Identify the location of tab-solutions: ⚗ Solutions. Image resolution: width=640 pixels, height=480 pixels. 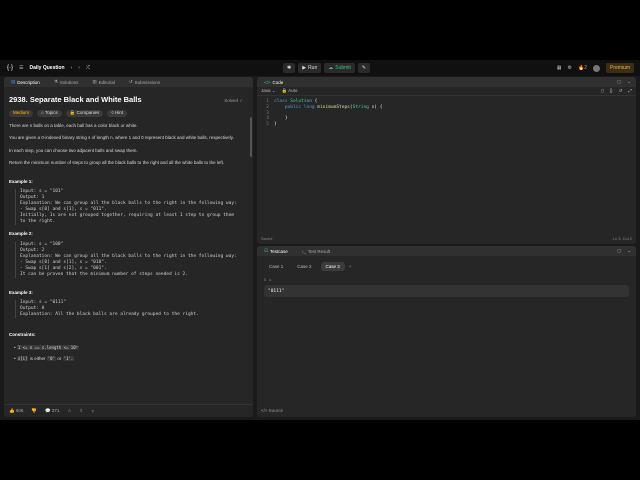
(66, 82).